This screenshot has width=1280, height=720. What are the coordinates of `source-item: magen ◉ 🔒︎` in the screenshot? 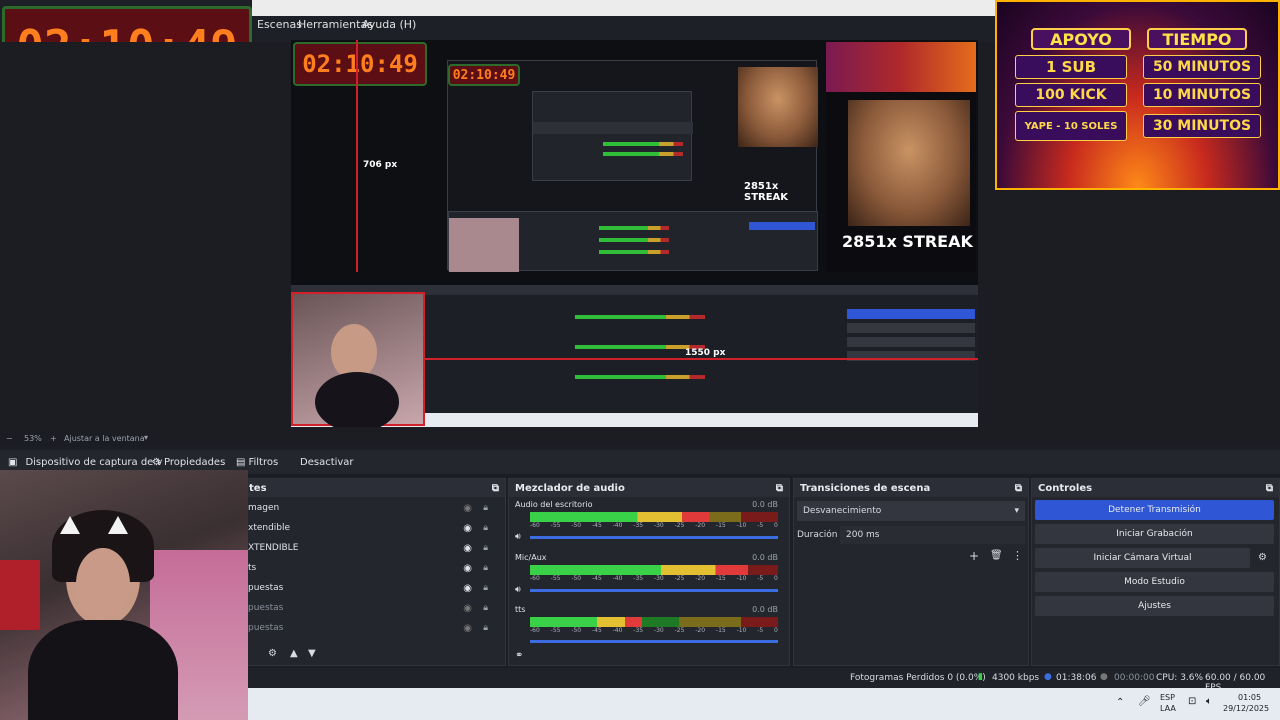 It's located at (373, 508).